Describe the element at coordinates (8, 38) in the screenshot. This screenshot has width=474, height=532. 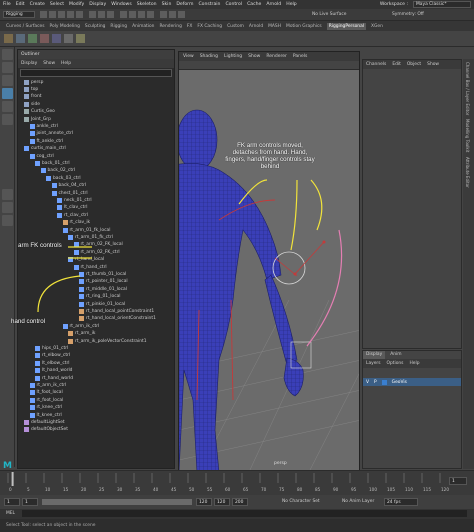
I see `shelf-joint-icon` at that location.